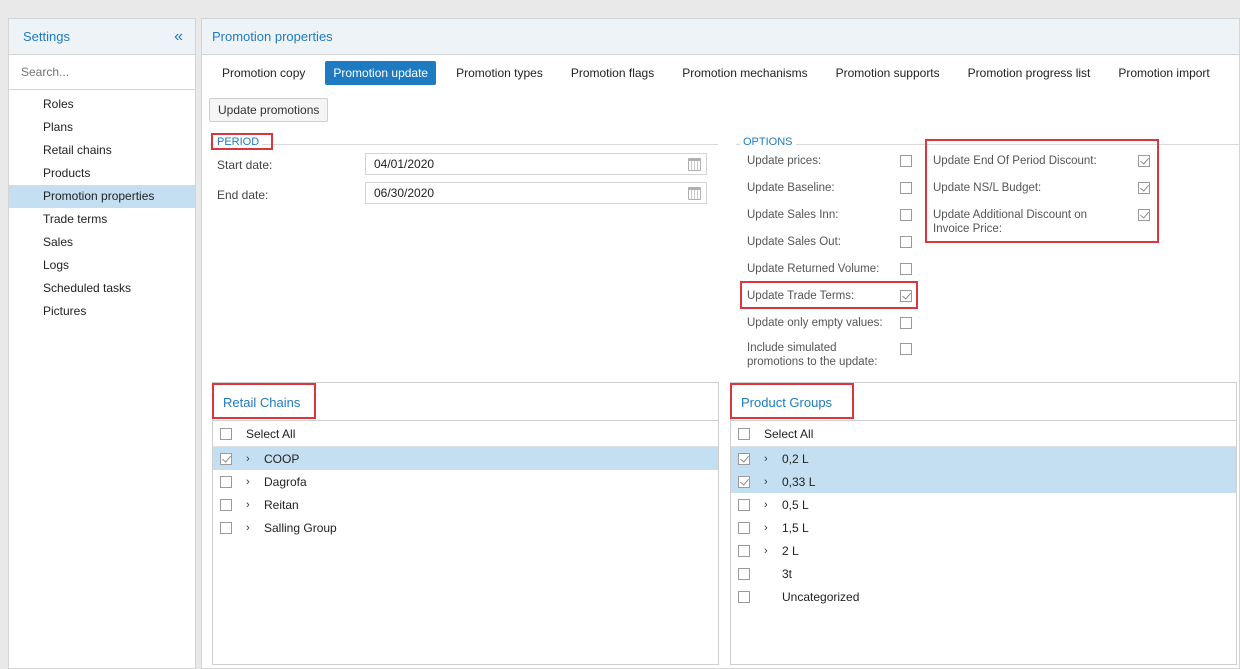 The image size is (1240, 669). What do you see at coordinates (1144, 215) in the screenshot?
I see `update-additional-discount-checkbox` at bounding box center [1144, 215].